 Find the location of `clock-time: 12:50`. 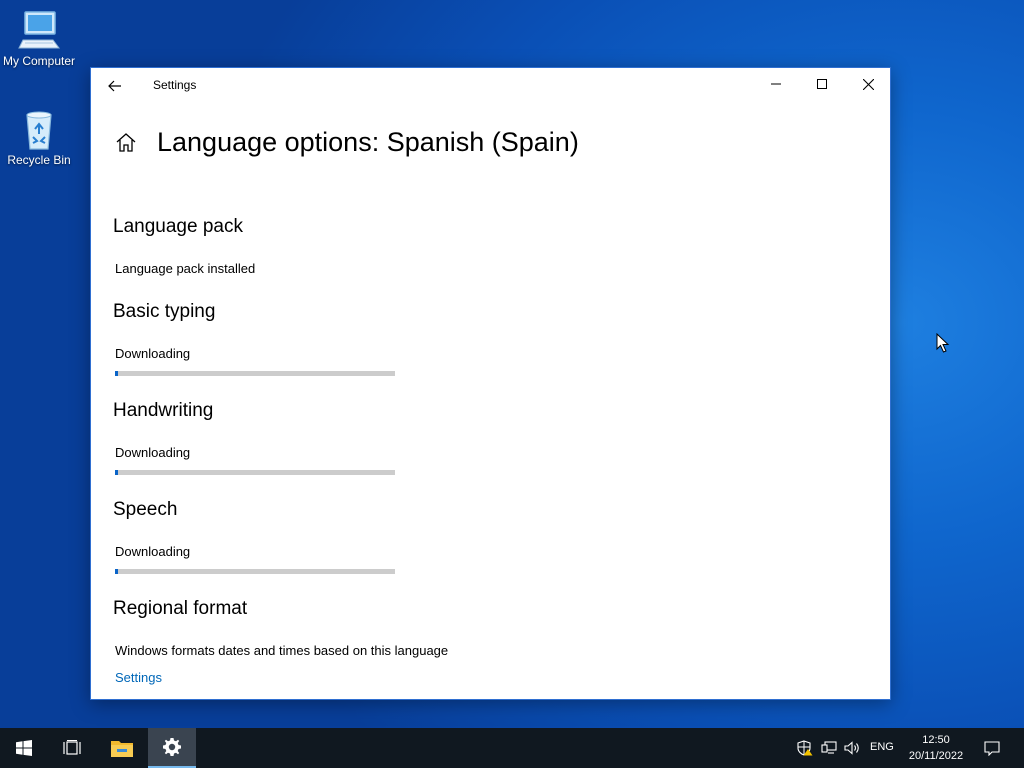

clock-time: 12:50 is located at coordinates (936, 740).